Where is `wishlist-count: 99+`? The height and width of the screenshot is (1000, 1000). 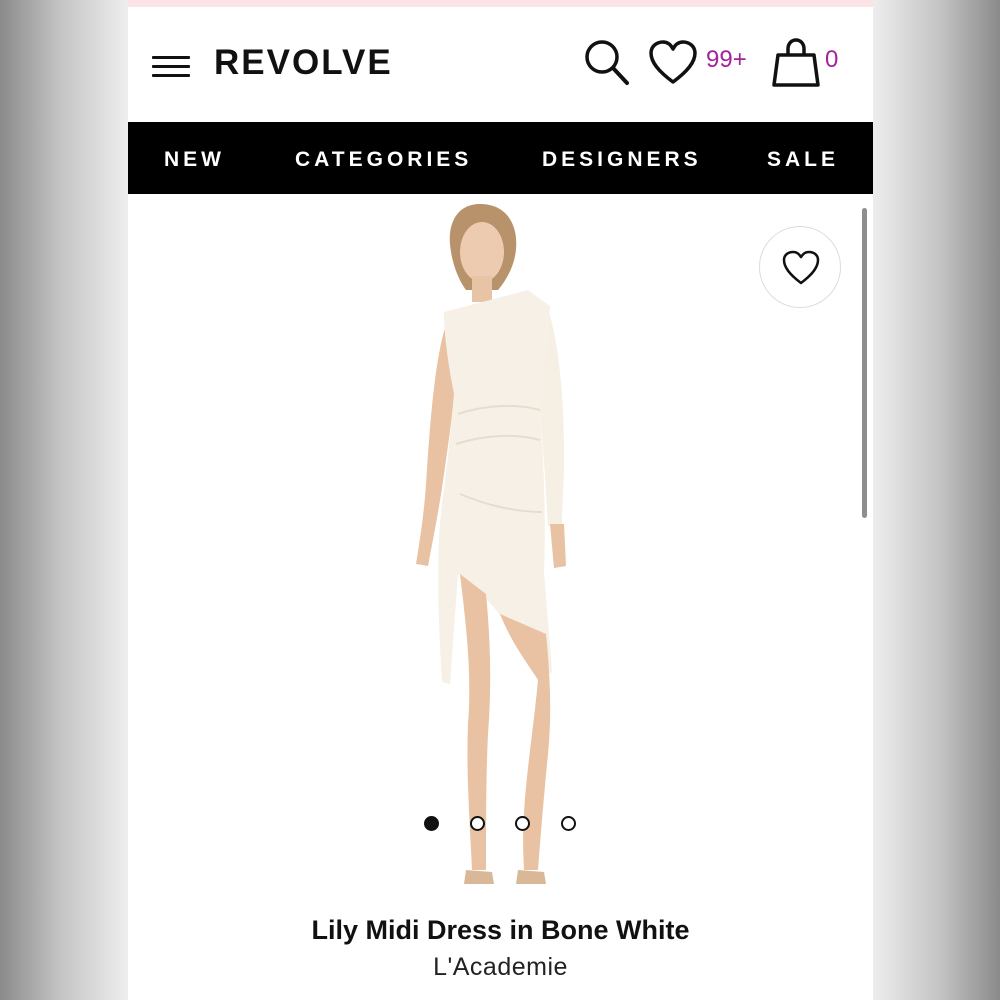
wishlist-count: 99+ is located at coordinates (726, 59).